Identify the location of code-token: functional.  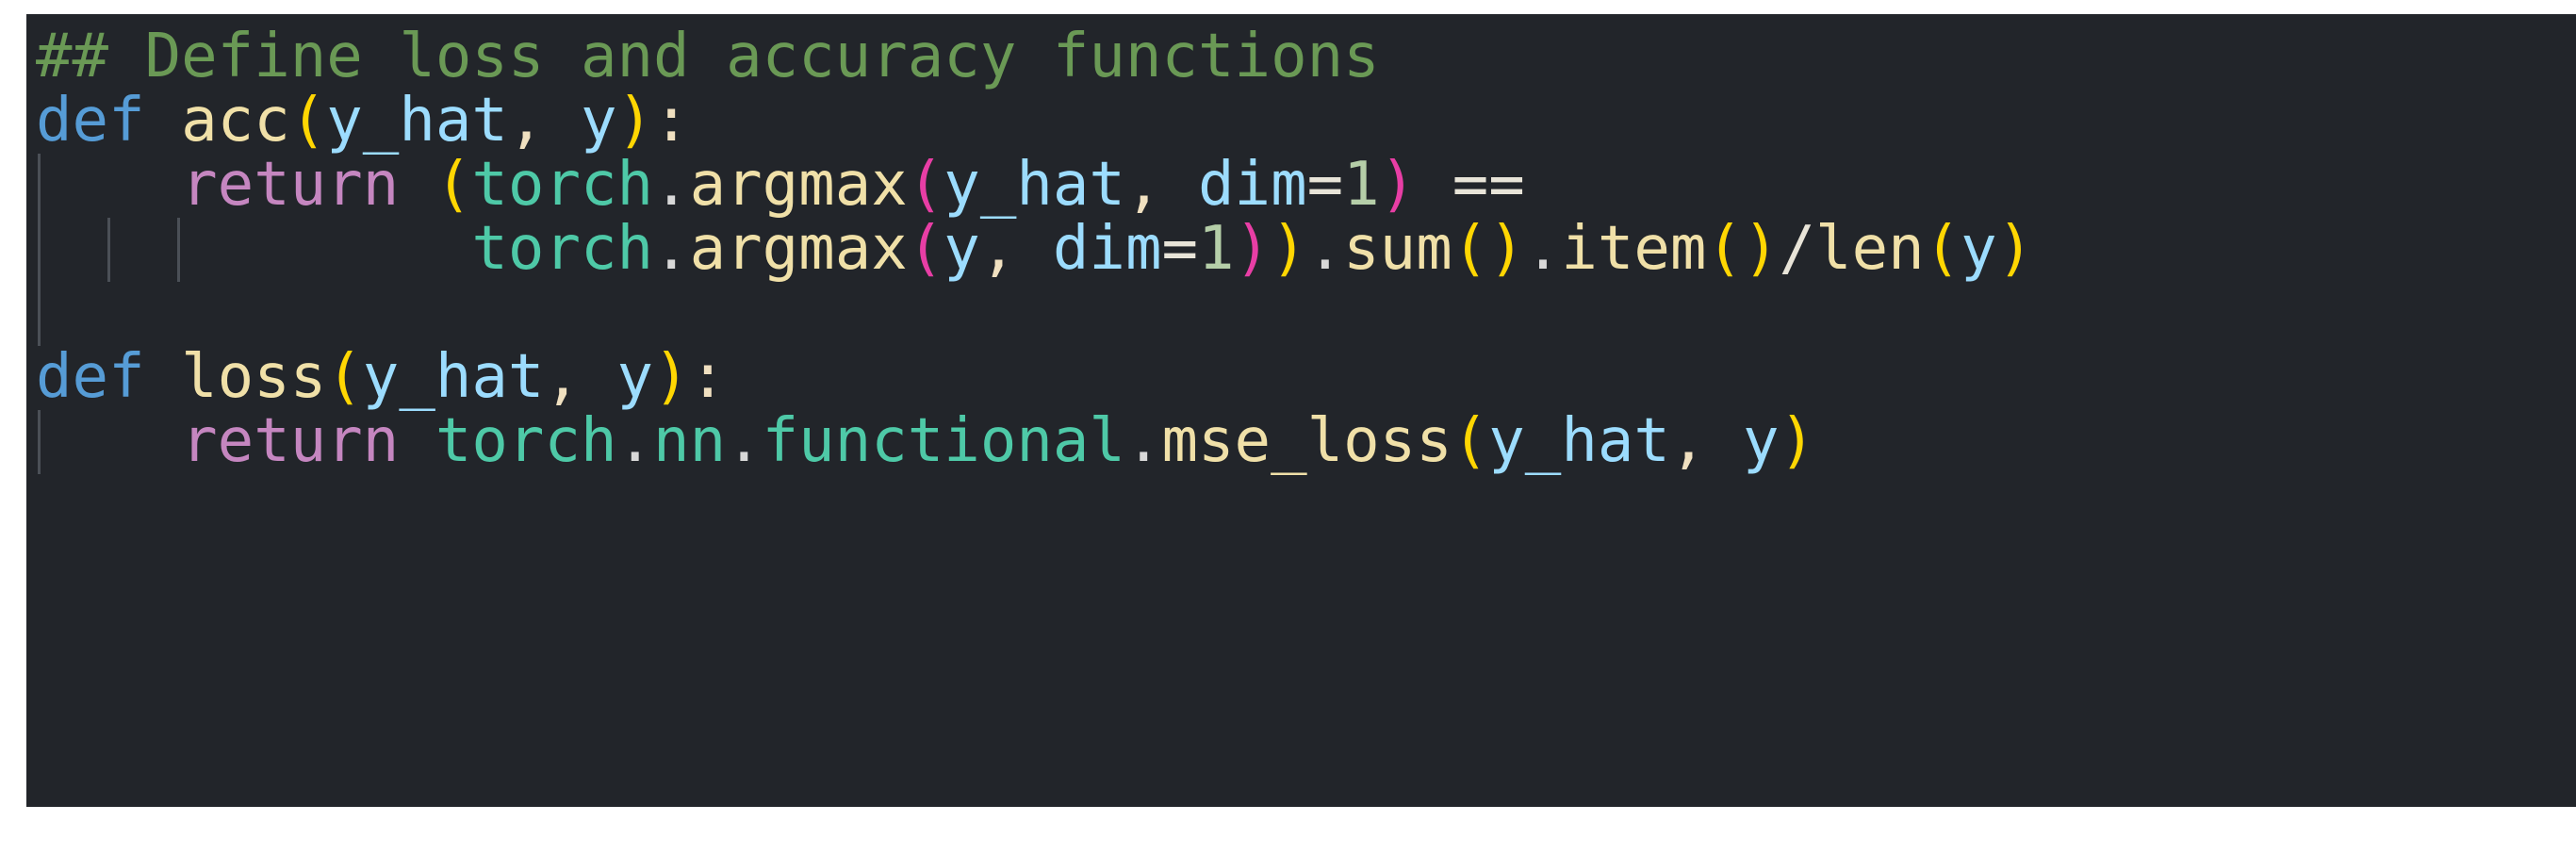
(943, 441).